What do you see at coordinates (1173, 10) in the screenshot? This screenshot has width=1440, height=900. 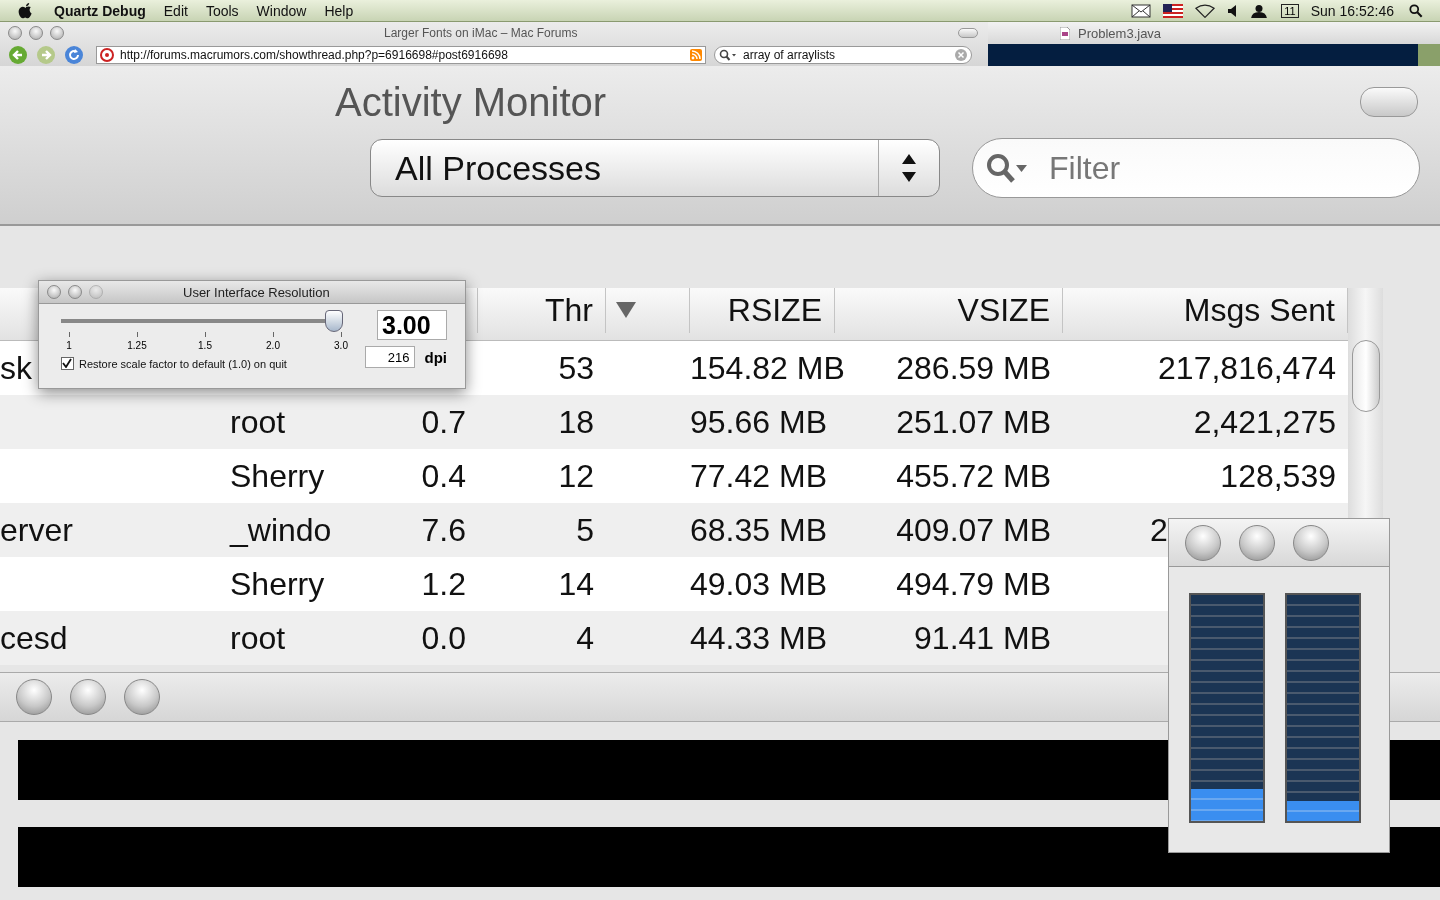 I see `flag-icon` at bounding box center [1173, 10].